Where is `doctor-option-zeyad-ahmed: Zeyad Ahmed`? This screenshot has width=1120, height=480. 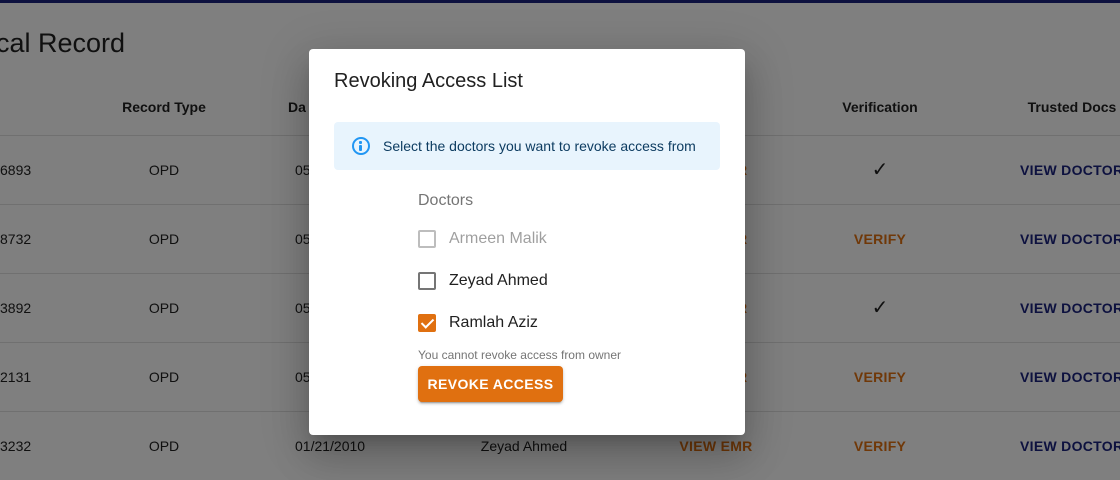 doctor-option-zeyad-ahmed: Zeyad Ahmed is located at coordinates (483, 281).